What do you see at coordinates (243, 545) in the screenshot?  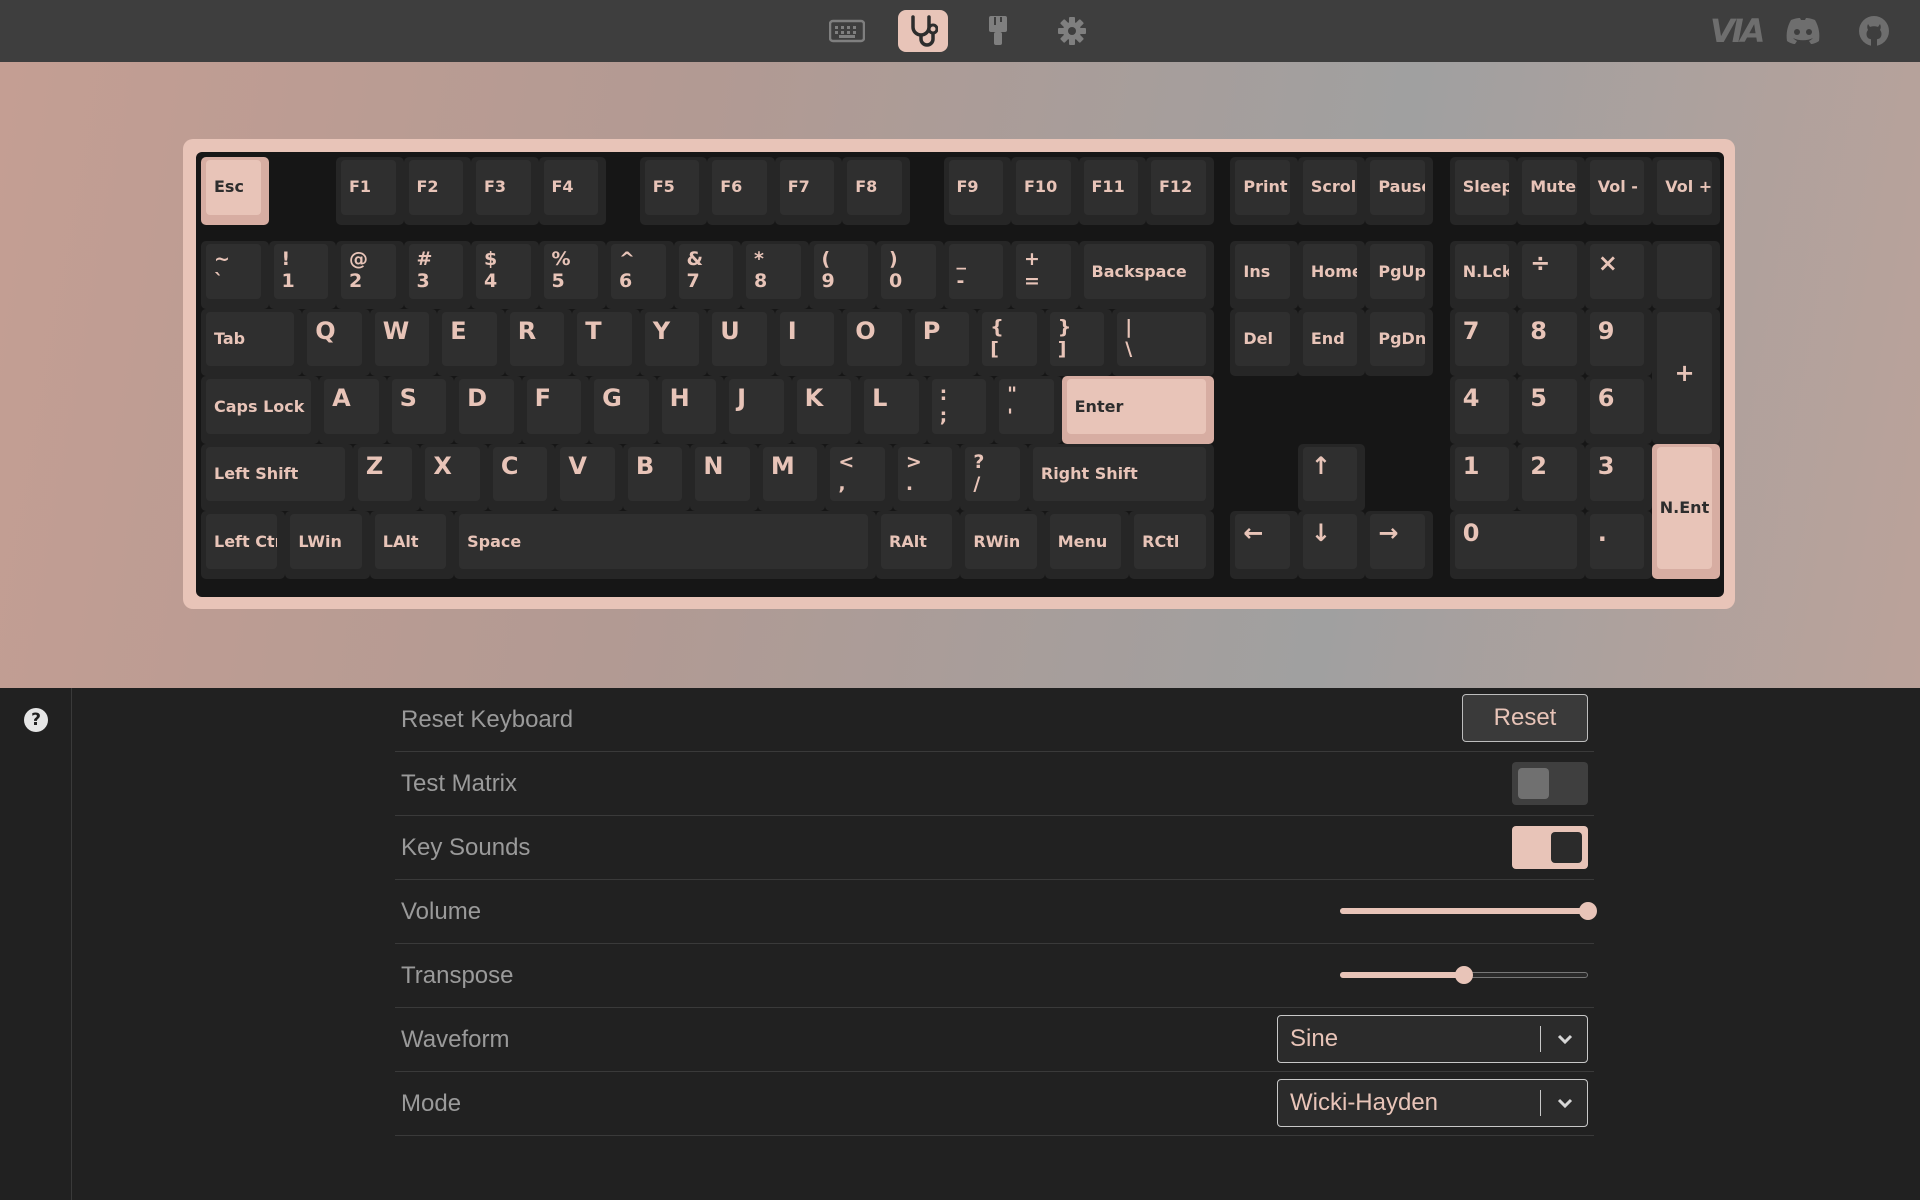 I see `key-lctrl: Left Ctrl` at bounding box center [243, 545].